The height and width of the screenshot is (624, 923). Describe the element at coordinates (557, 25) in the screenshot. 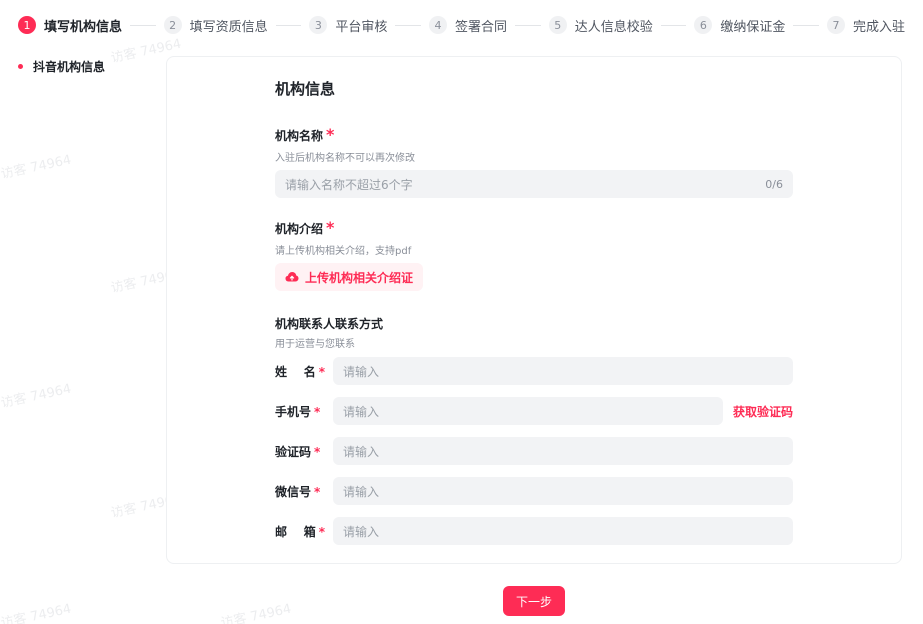

I see `step-number: 5` at that location.